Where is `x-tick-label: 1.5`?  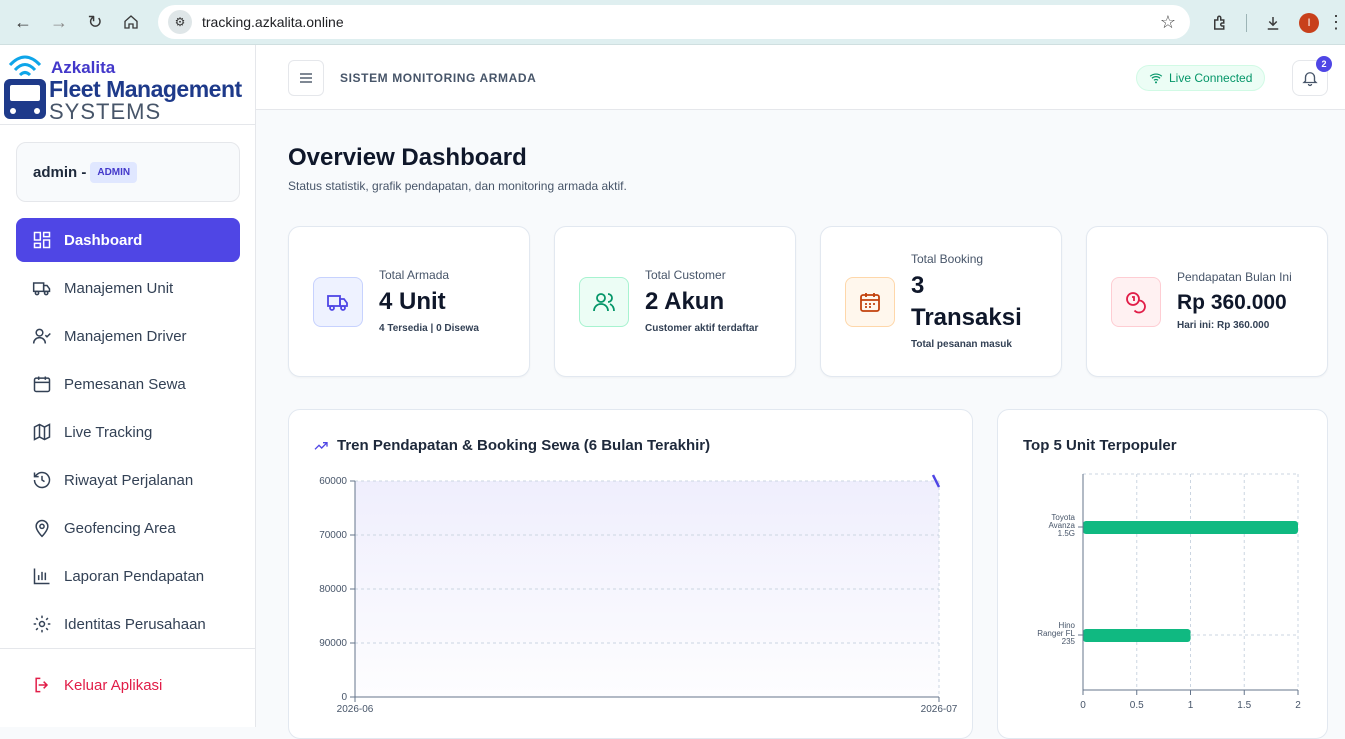
x-tick-label: 1.5 is located at coordinates (1244, 705).